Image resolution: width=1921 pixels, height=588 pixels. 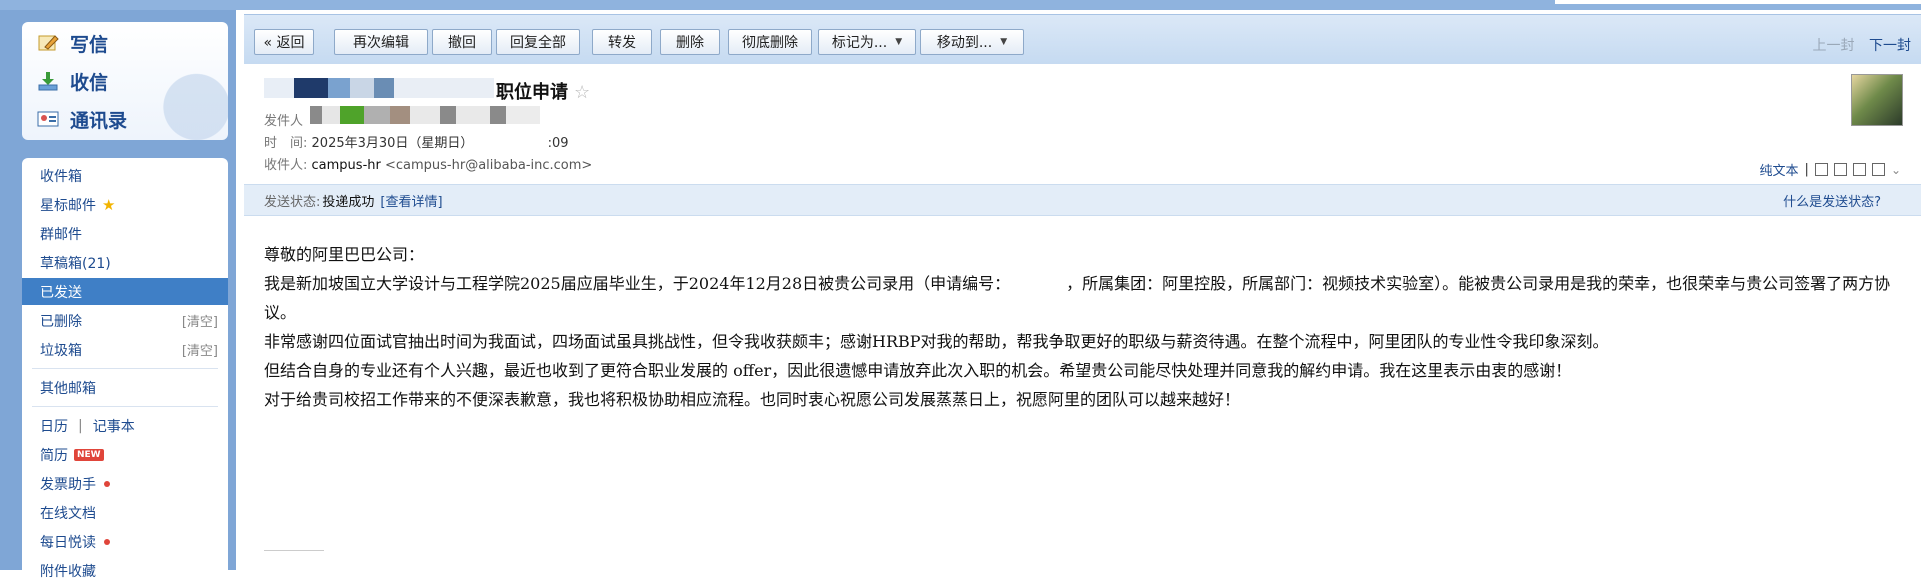 I want to click on from-row: 发件人, so click(x=284, y=121).